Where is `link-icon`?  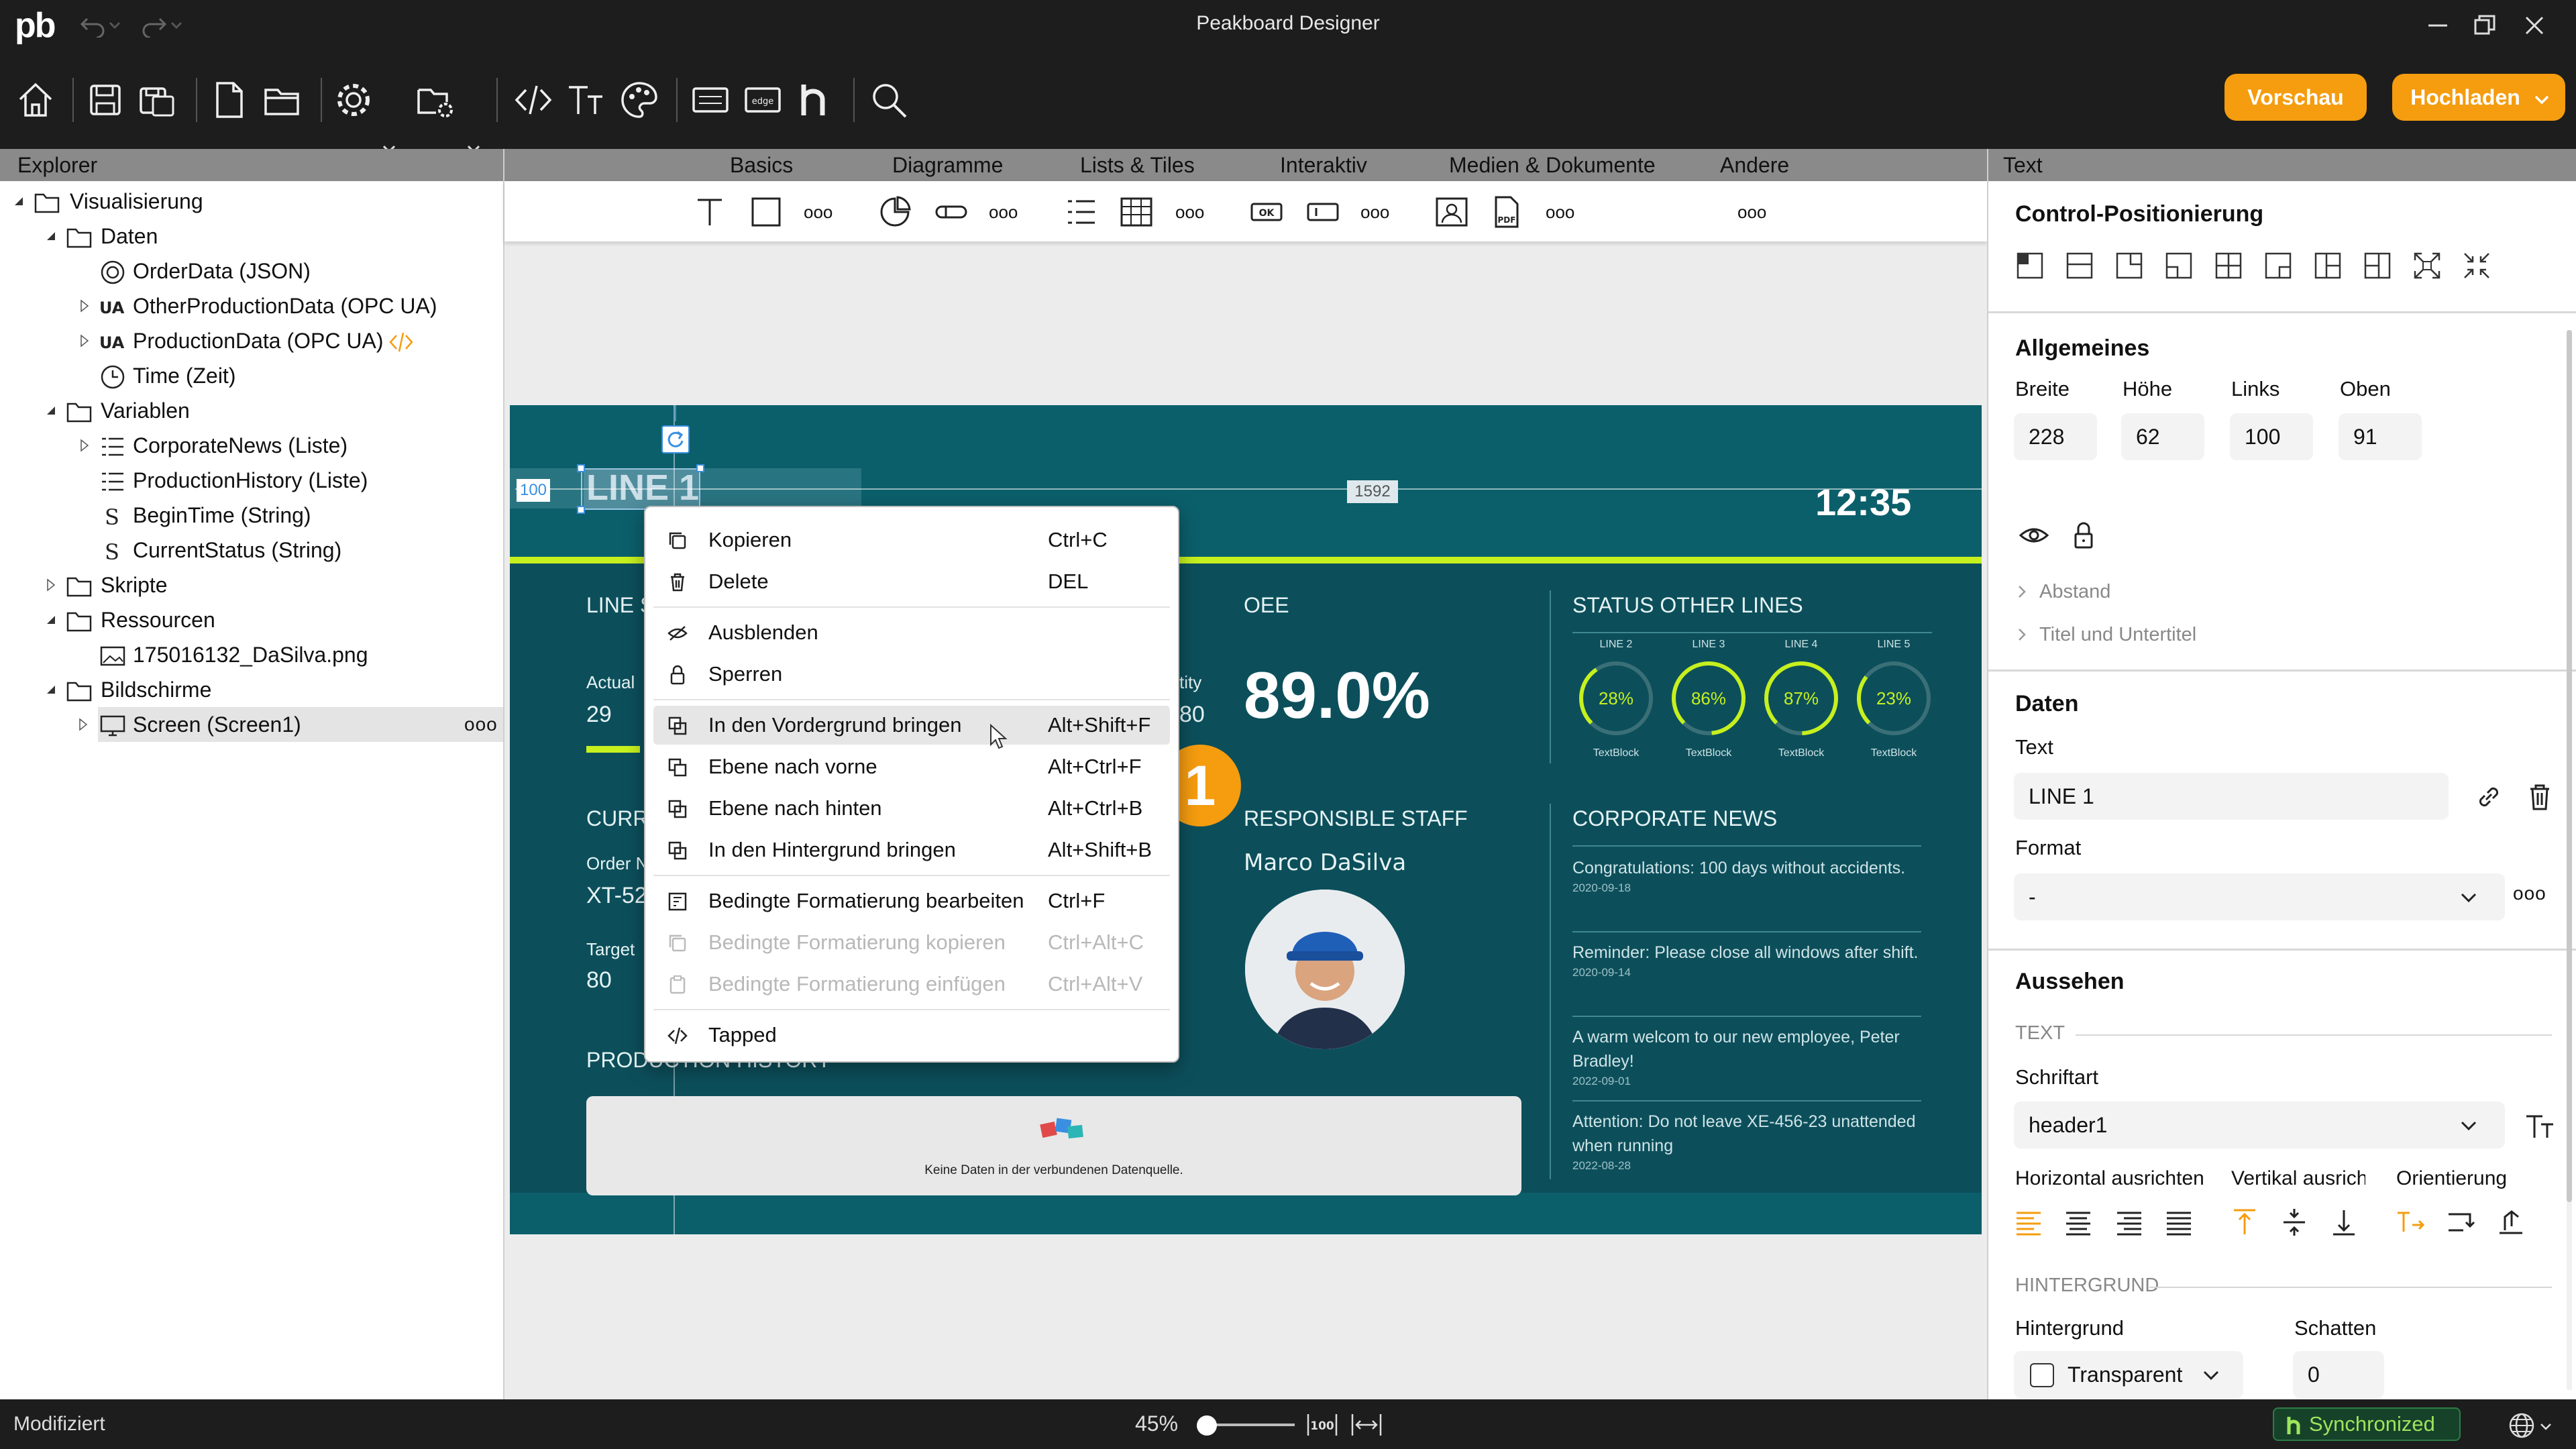
link-icon is located at coordinates (2489, 797).